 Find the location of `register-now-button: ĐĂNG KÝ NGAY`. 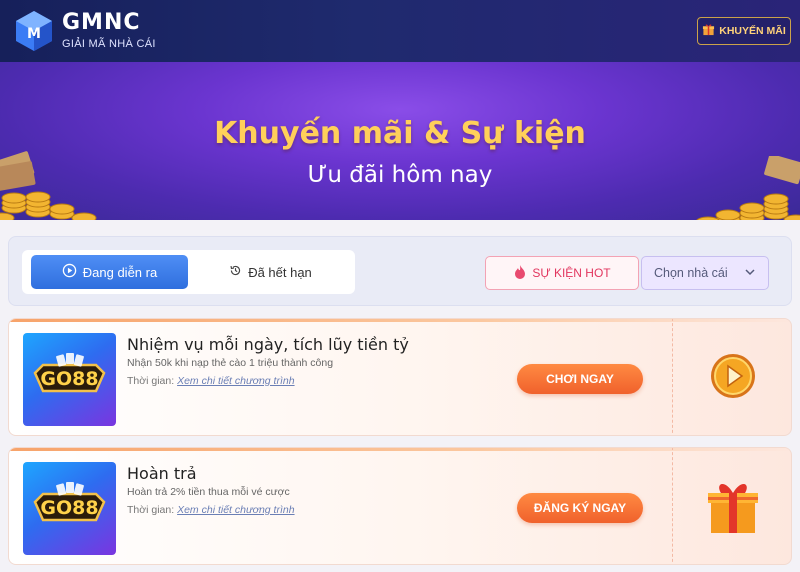

register-now-button: ĐĂNG KÝ NGAY is located at coordinates (580, 508).